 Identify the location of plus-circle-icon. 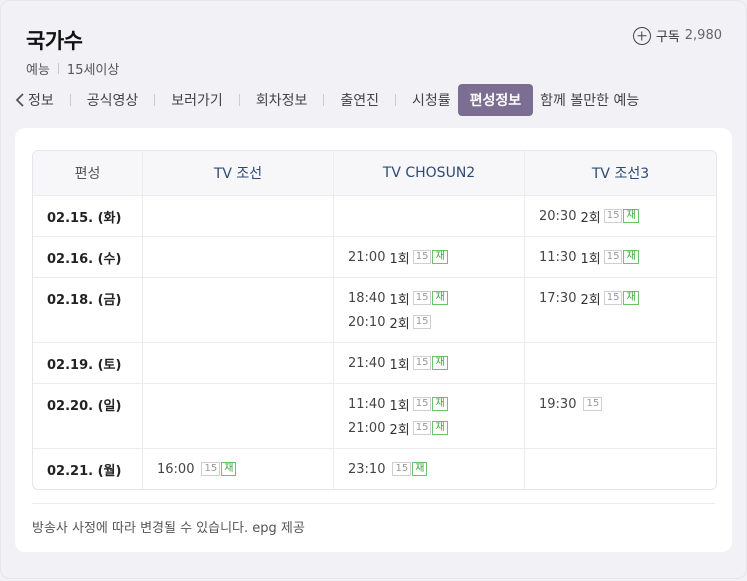
(641, 35).